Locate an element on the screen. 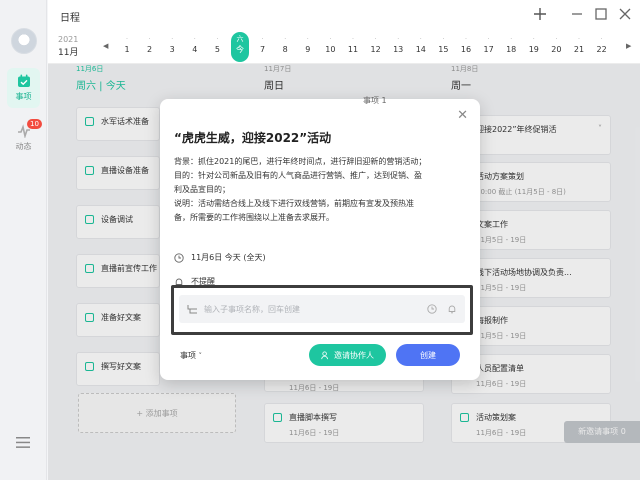 The image size is (640, 480). type-label: 事项 is located at coordinates (188, 355).